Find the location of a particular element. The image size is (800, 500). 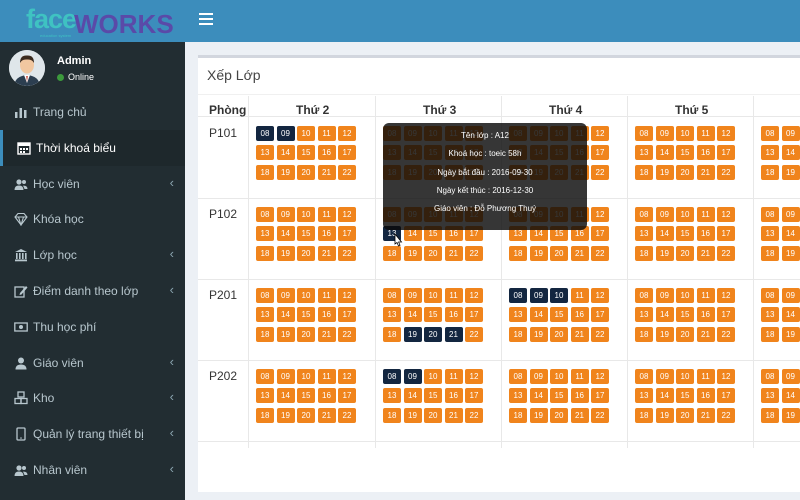

sidebar-item-7: Thu học phí is located at coordinates (92, 327).